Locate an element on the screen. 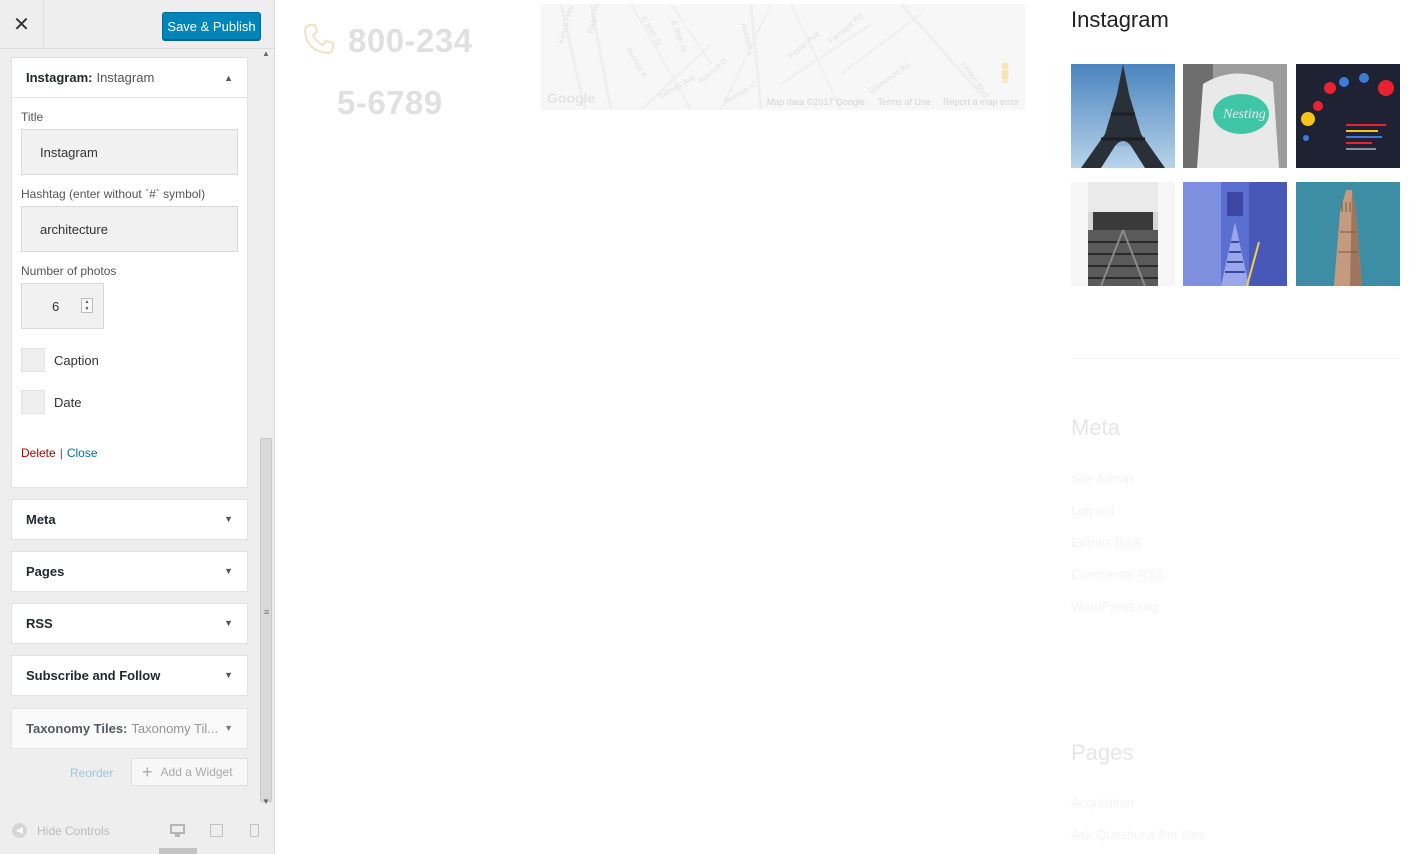 This screenshot has width=1419, height=854. close-icon: ✕ is located at coordinates (21, 25).